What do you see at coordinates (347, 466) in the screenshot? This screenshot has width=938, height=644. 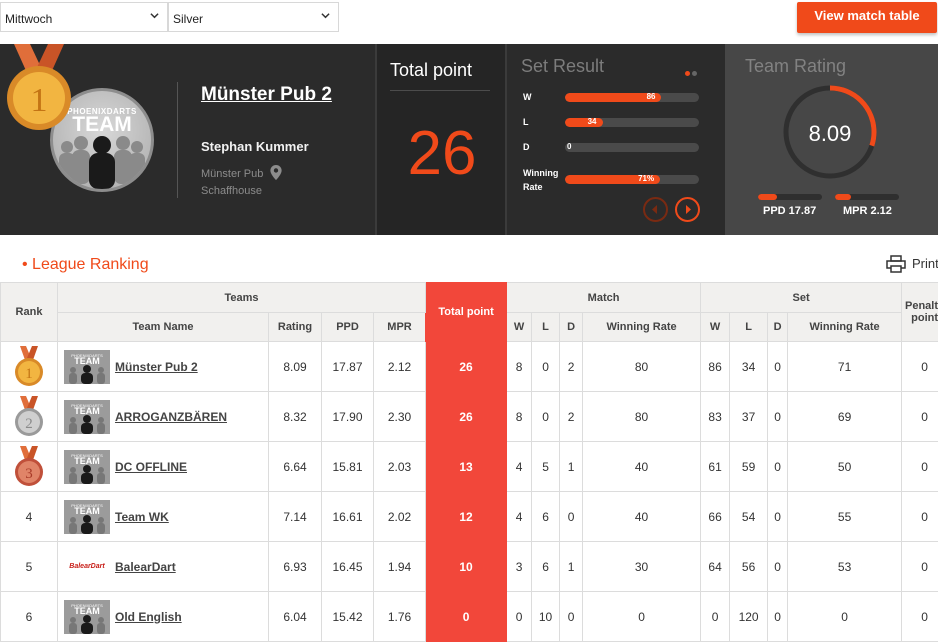 I see `ppd-cell: 15.81` at bounding box center [347, 466].